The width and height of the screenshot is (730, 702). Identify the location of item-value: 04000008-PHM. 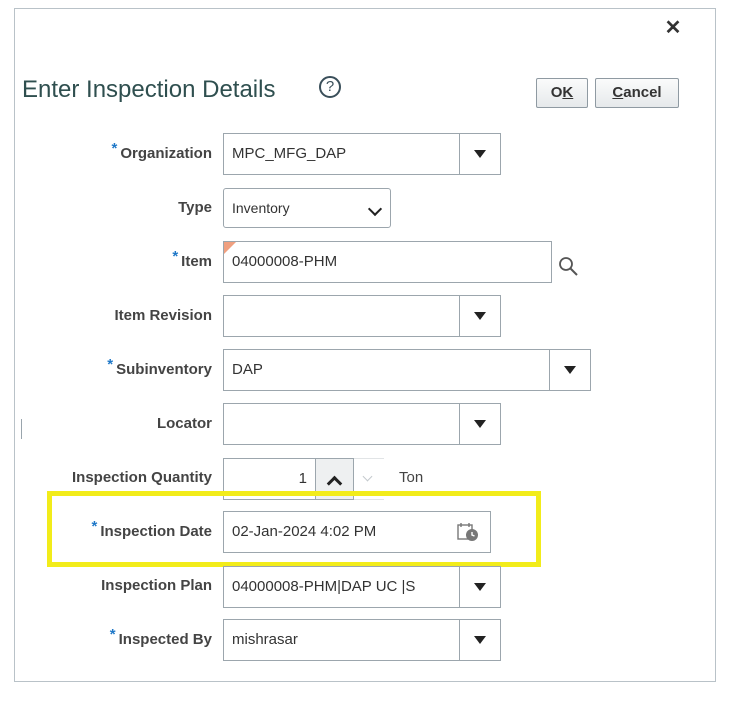
(285, 261).